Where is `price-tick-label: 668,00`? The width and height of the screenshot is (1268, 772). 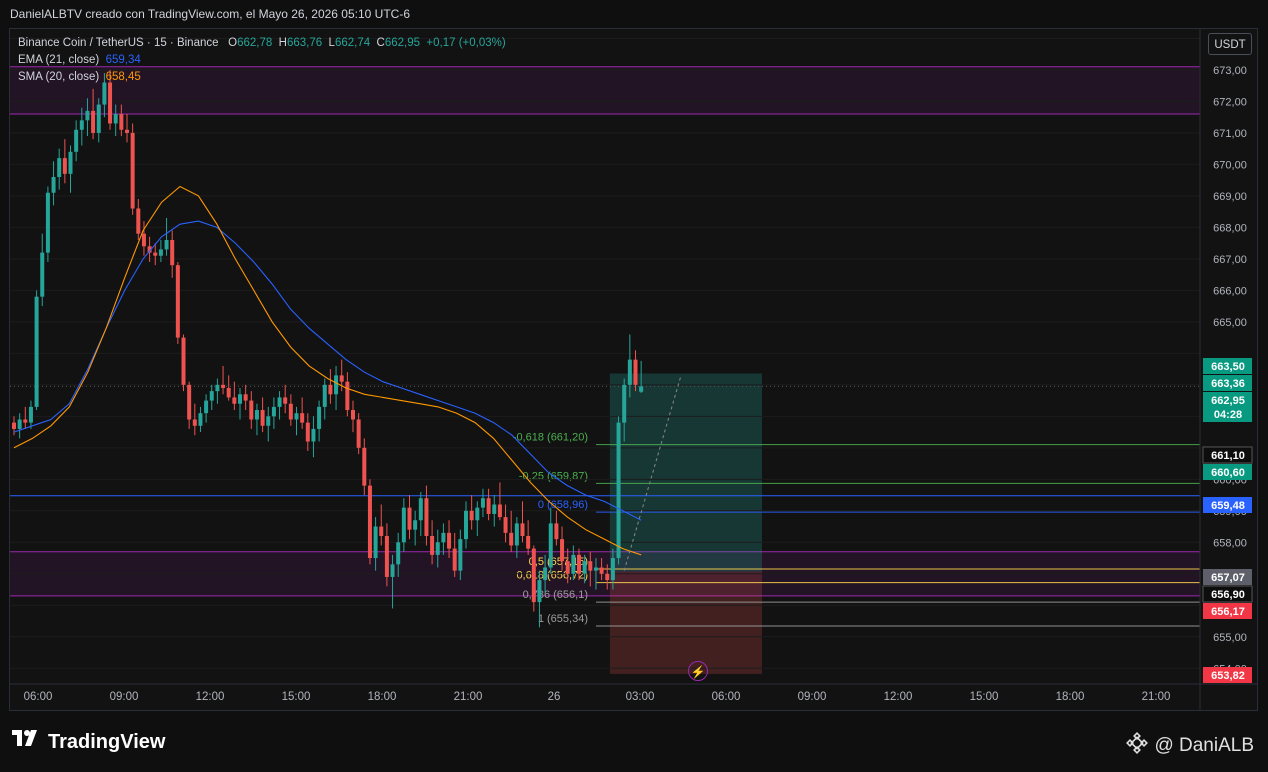 price-tick-label: 668,00 is located at coordinates (1230, 228).